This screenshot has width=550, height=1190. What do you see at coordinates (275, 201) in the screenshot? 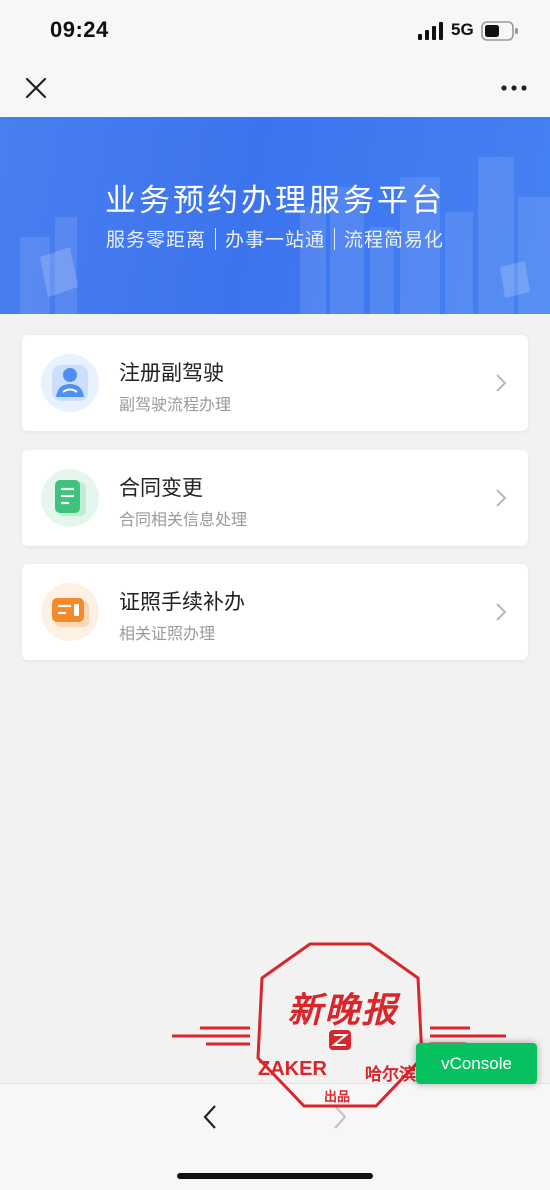
I see `banner-title: 业务预约办理服务平台` at bounding box center [275, 201].